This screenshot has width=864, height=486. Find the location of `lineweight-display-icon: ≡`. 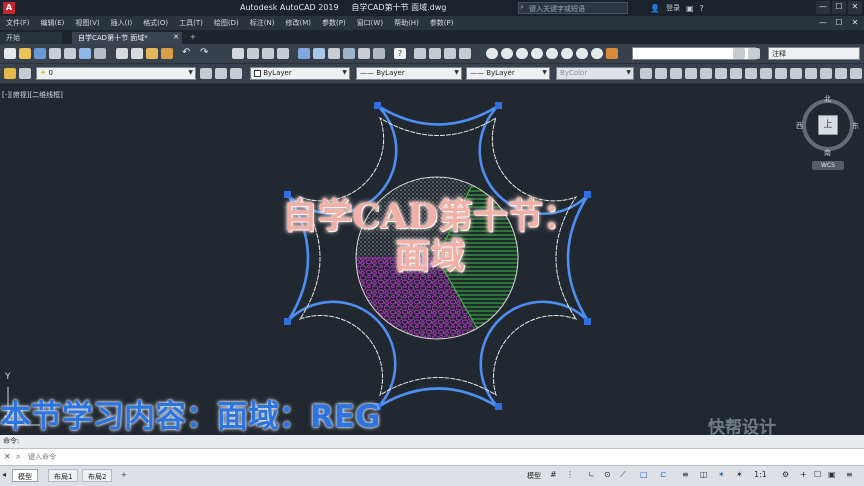

lineweight-display-icon: ≡ is located at coordinates (685, 476).